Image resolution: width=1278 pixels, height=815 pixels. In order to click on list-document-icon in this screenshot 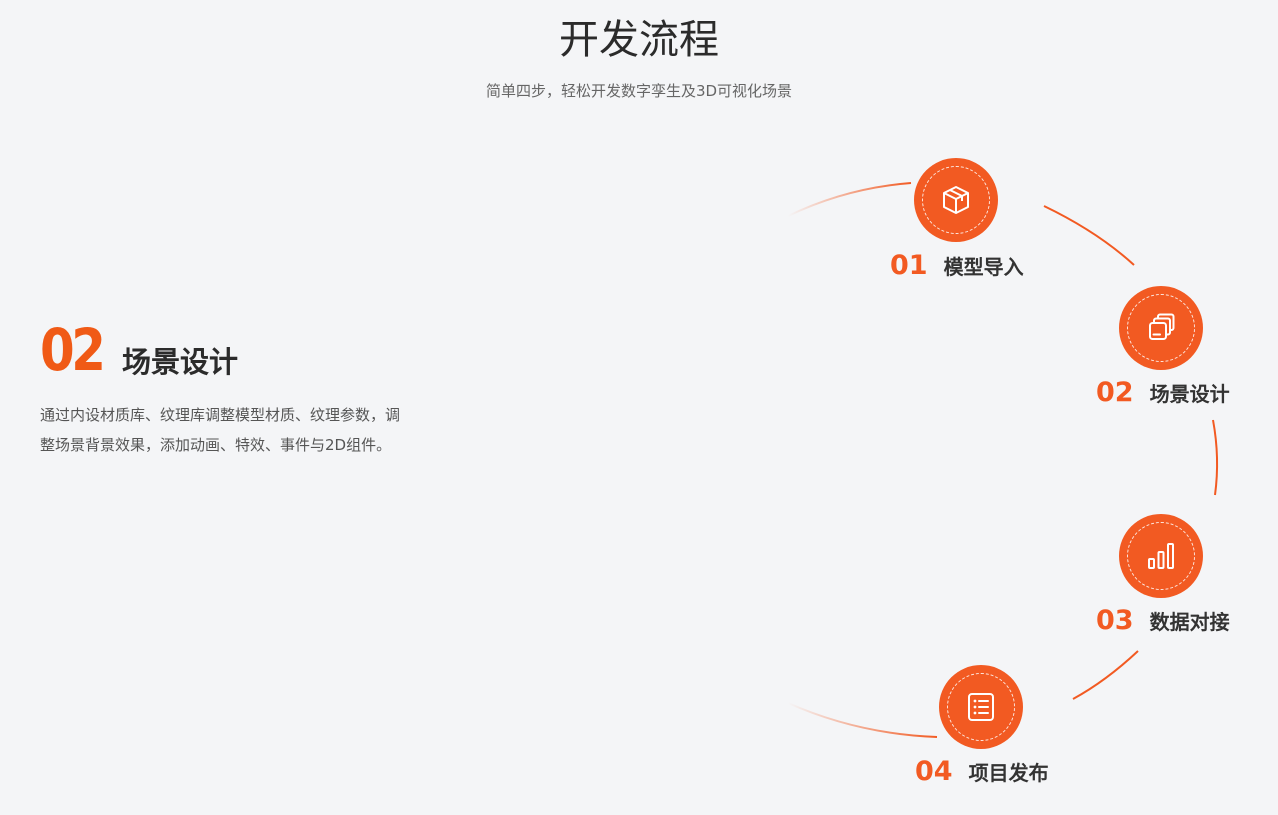, I will do `click(981, 707)`.